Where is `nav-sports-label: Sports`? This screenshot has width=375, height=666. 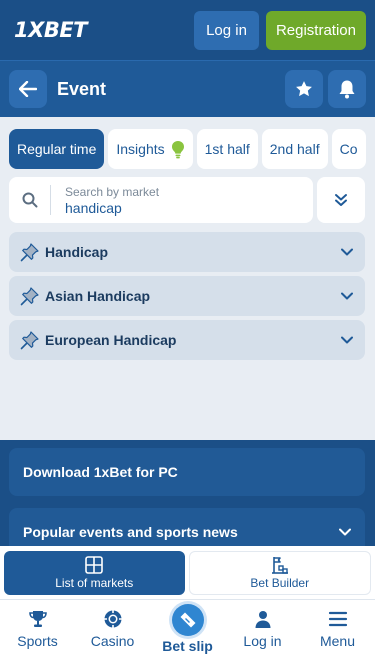
nav-sports-label: Sports is located at coordinates (37, 641).